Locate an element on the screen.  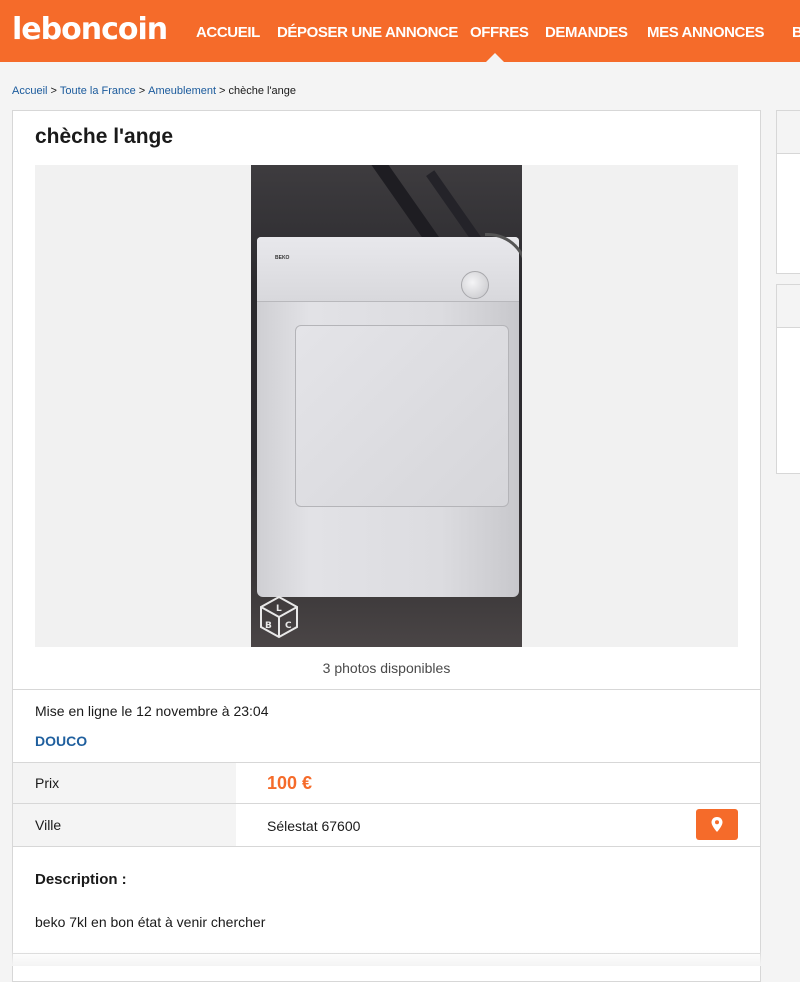
city-label: Ville is located at coordinates (48, 825).